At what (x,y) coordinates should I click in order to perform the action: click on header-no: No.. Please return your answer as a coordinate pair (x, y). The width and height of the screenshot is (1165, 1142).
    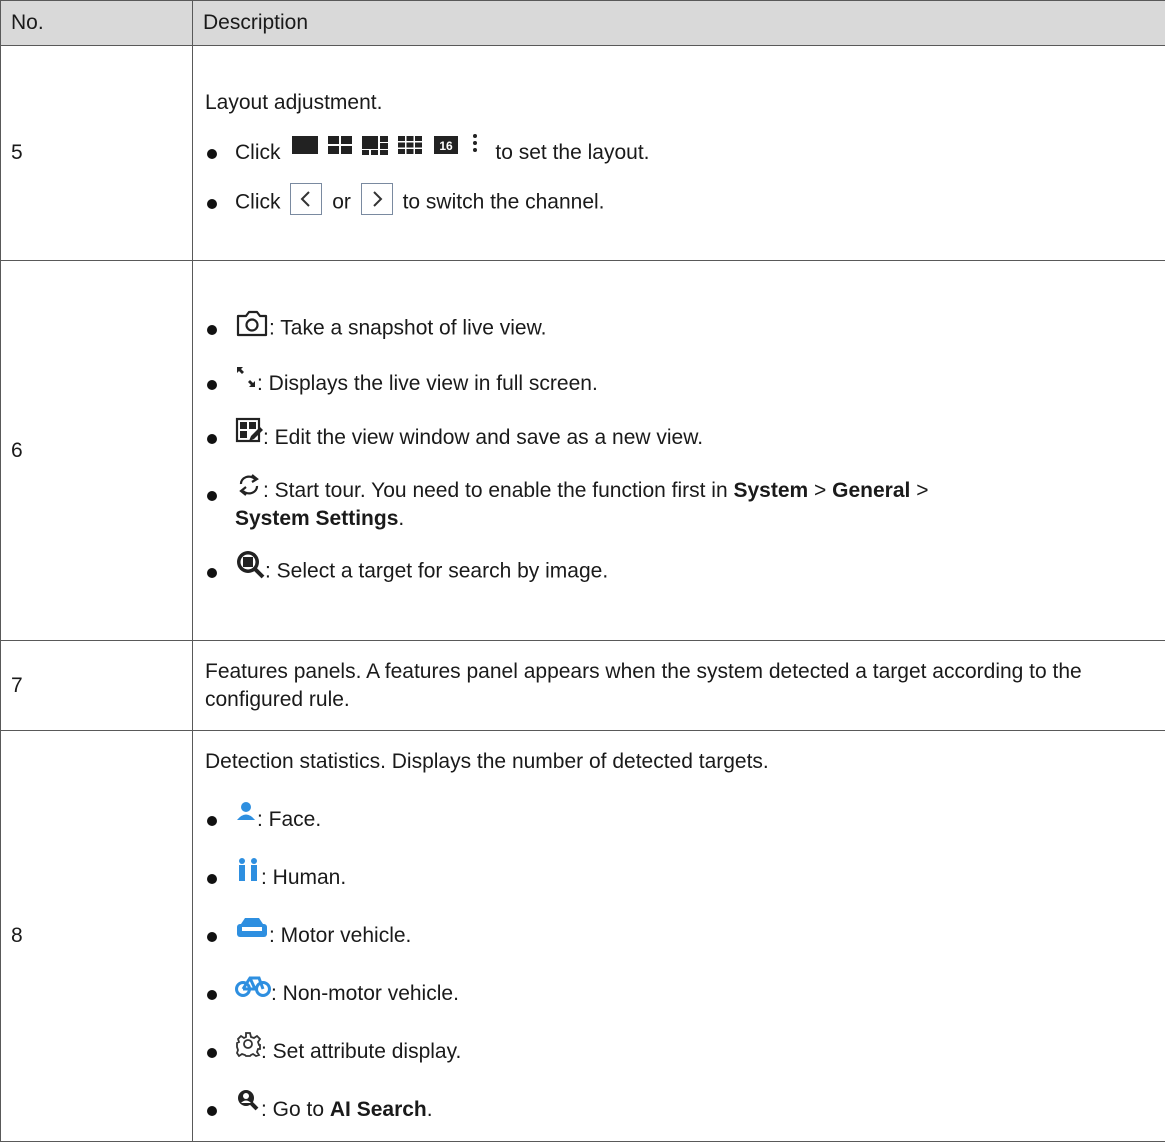
    Looking at the image, I should click on (97, 23).